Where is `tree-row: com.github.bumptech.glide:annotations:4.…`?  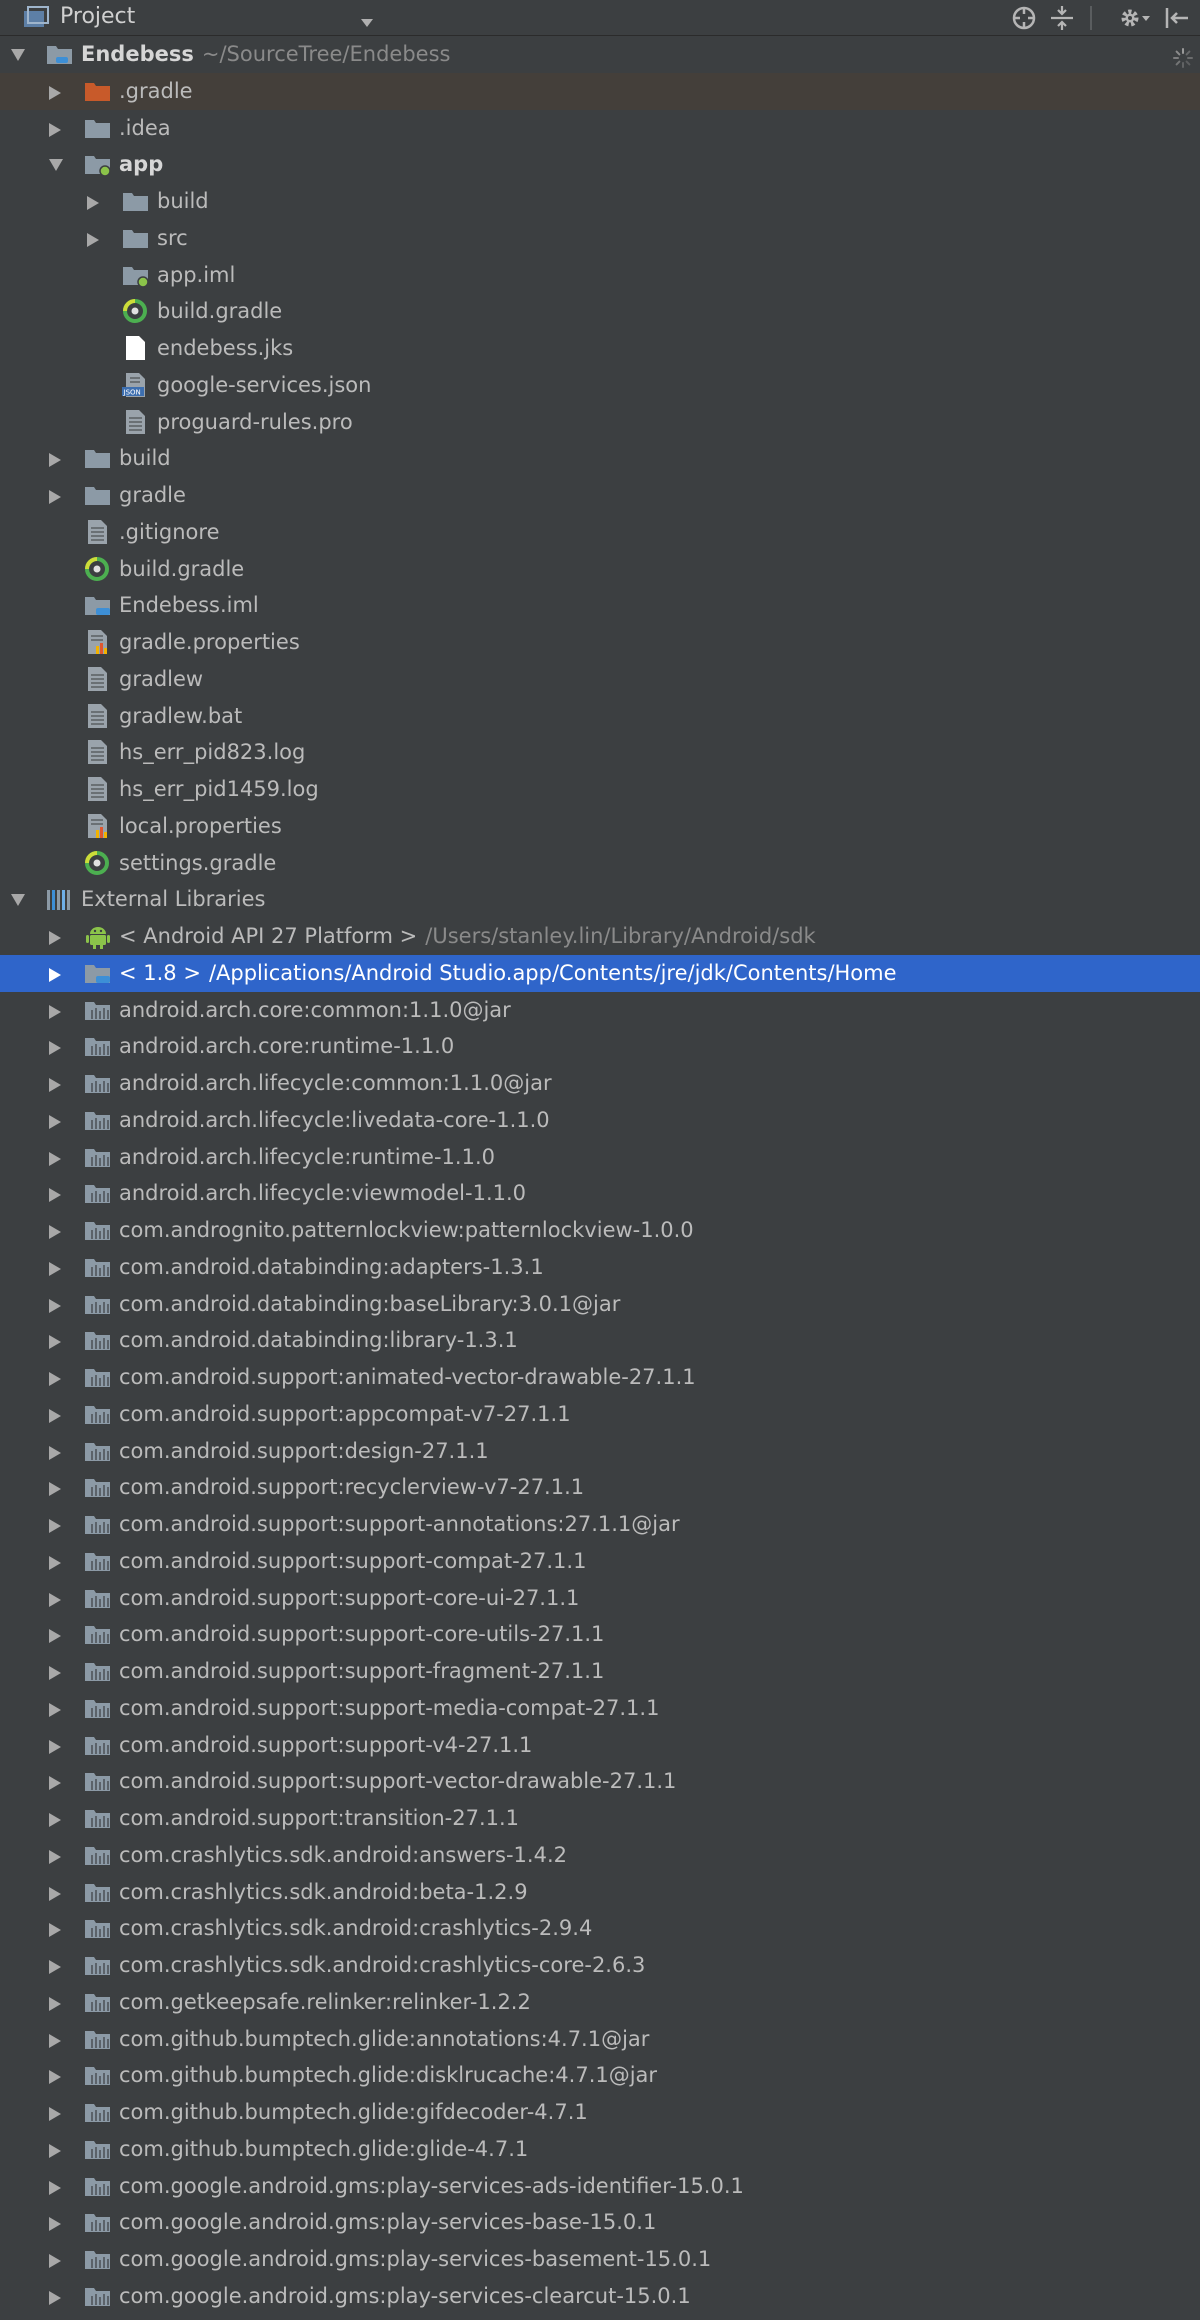 tree-row: com.github.bumptech.glide:annotations:4.… is located at coordinates (600, 2039).